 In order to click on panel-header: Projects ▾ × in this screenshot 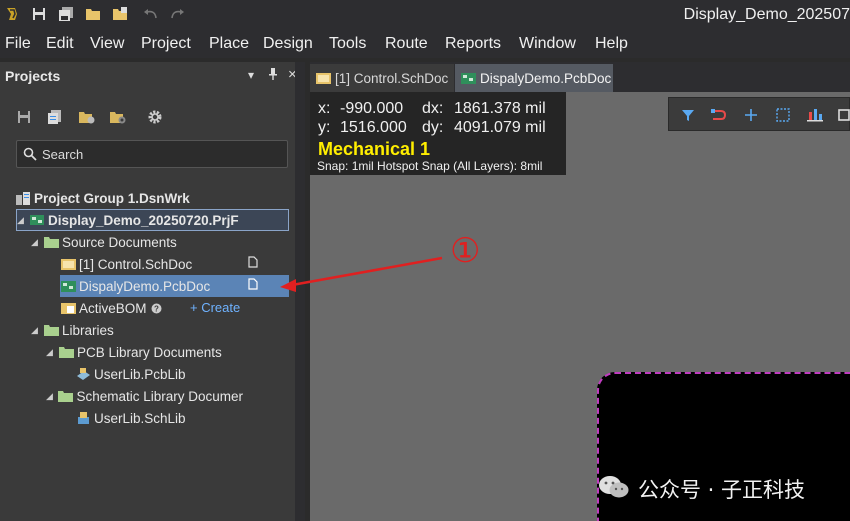, I will do `click(152, 76)`.